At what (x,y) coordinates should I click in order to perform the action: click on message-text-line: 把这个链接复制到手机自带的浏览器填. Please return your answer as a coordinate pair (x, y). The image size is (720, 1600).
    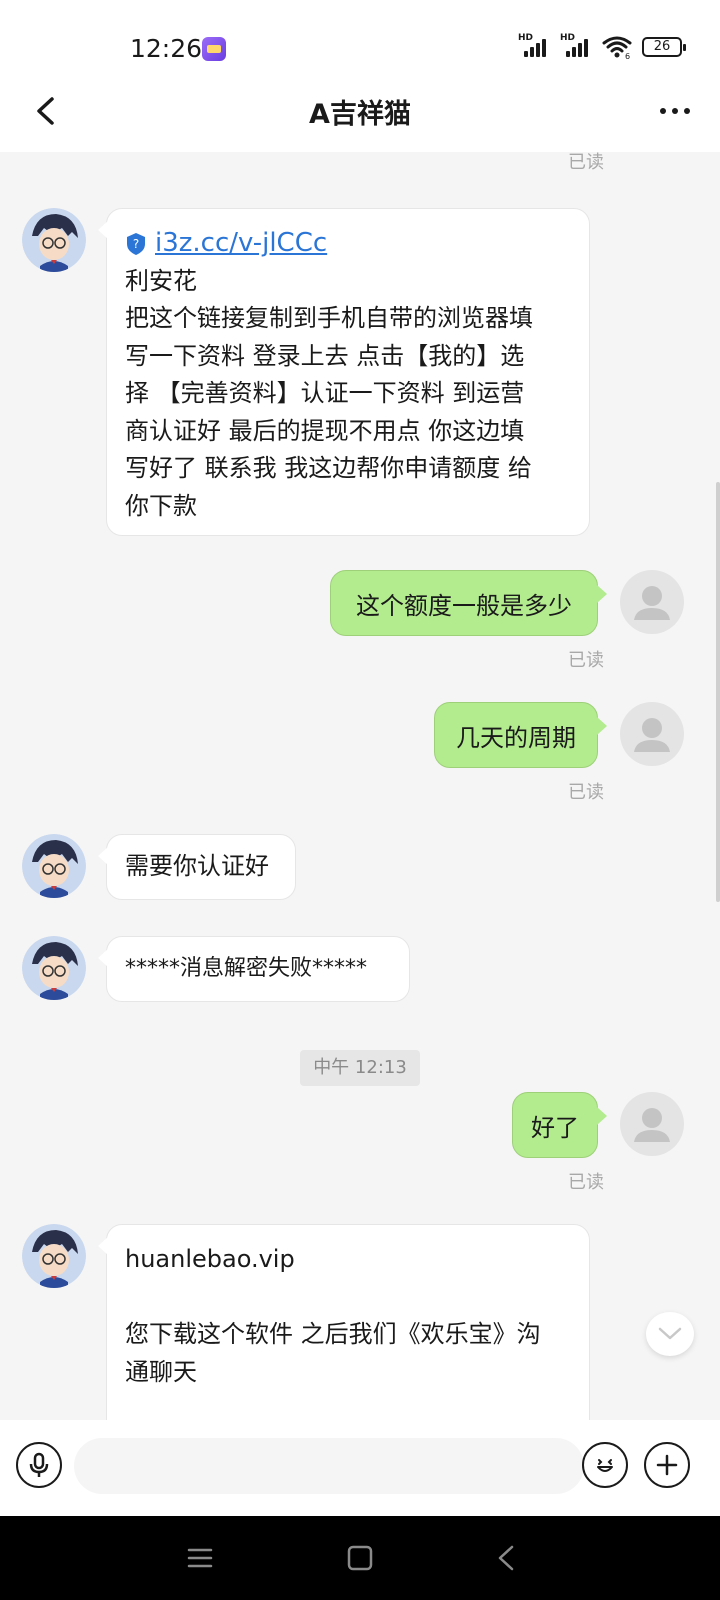
    Looking at the image, I should click on (329, 318).